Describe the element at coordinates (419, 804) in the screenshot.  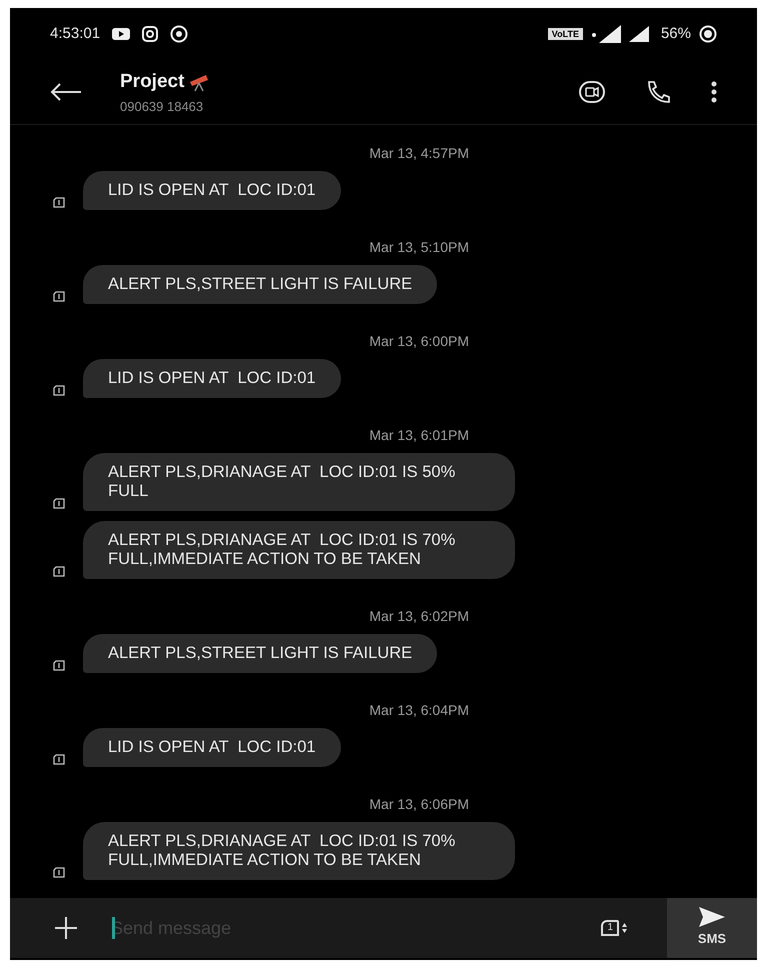
I see `message-timestamp: Mar 13, 6:06PM` at that location.